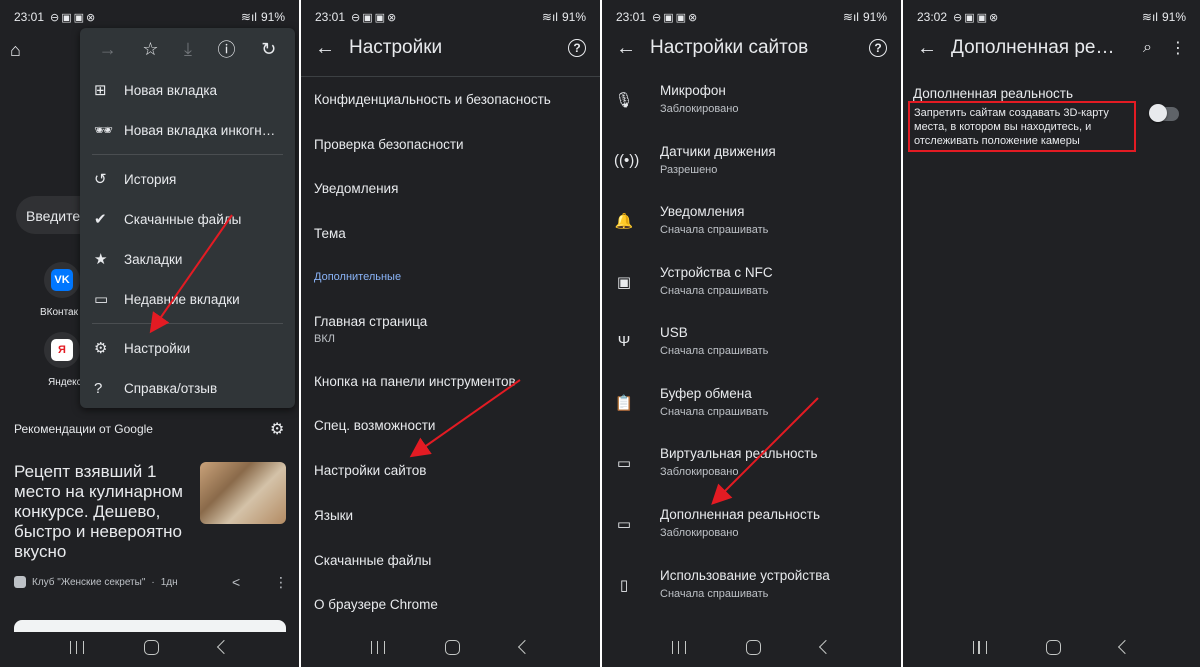 The width and height of the screenshot is (1200, 667). What do you see at coordinates (415, 381) in the screenshot?
I see `setting-toolbar-button: Кнопка на панели инструментов` at bounding box center [415, 381].